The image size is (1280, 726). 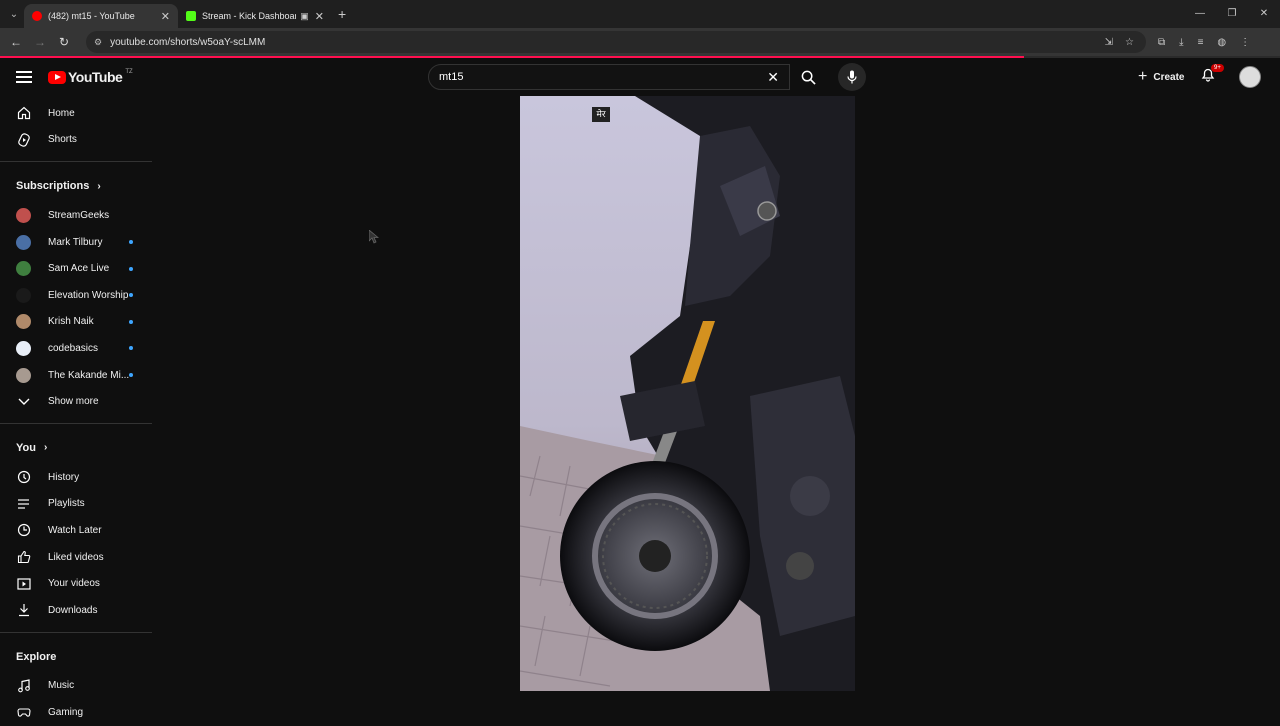 I want to click on profile-icon: ◍, so click(x=1221, y=42).